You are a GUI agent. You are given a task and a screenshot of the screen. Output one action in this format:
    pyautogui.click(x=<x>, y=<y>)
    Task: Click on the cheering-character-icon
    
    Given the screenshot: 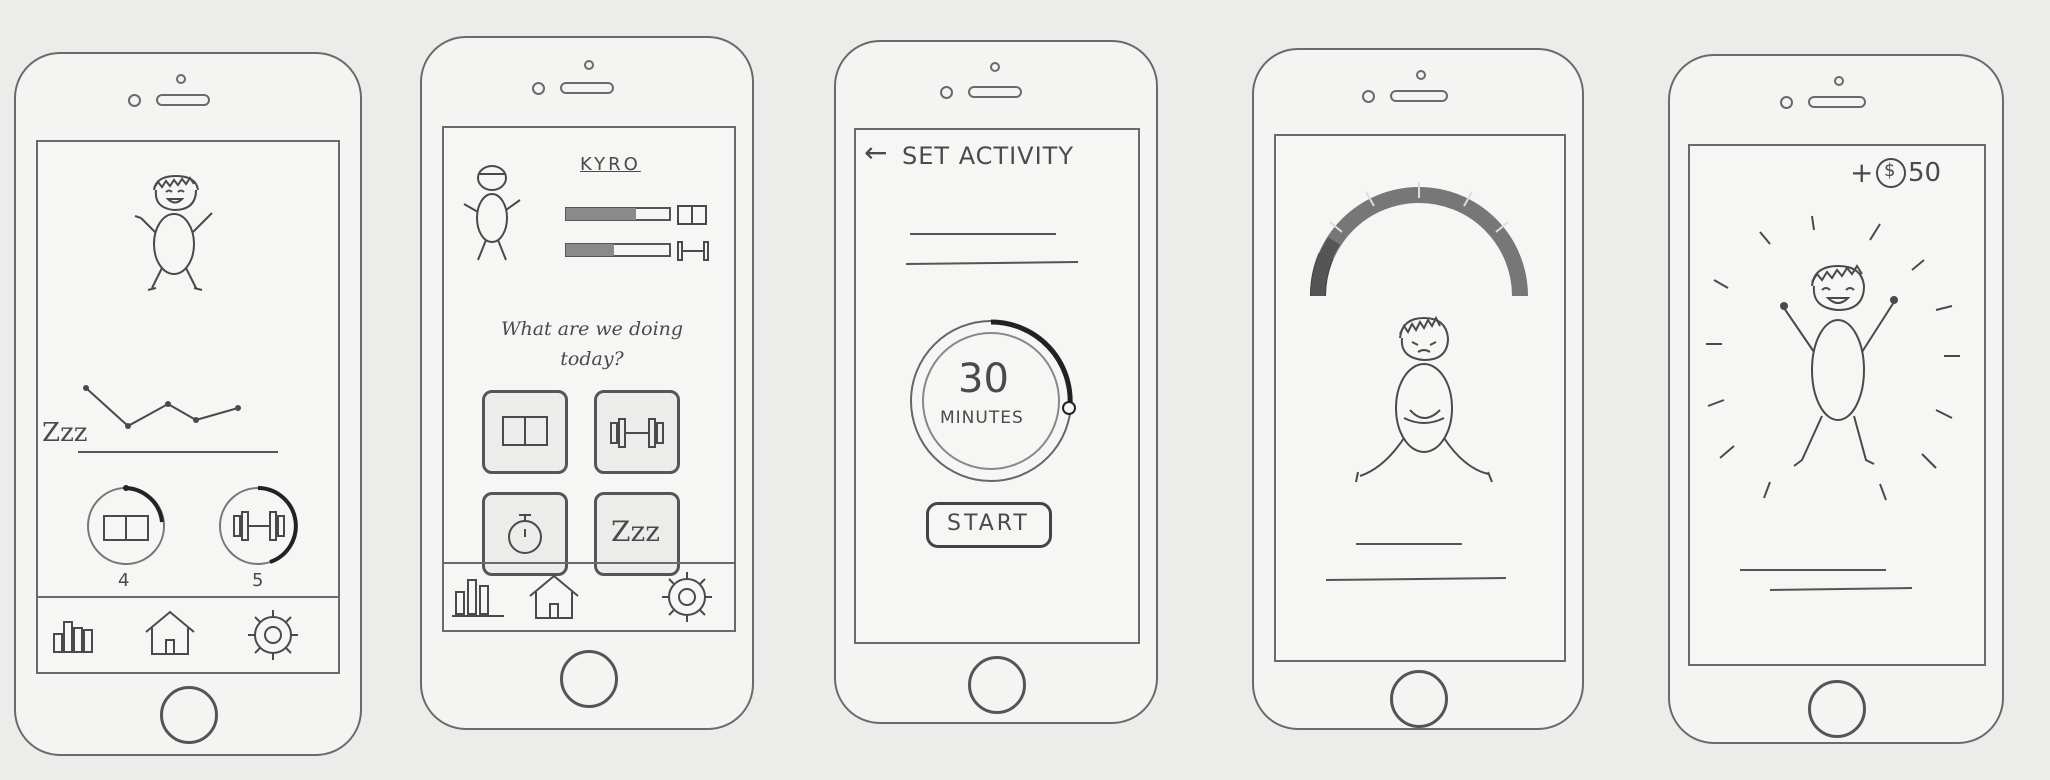 What is the action you would take?
    pyautogui.click(x=1839, y=365)
    